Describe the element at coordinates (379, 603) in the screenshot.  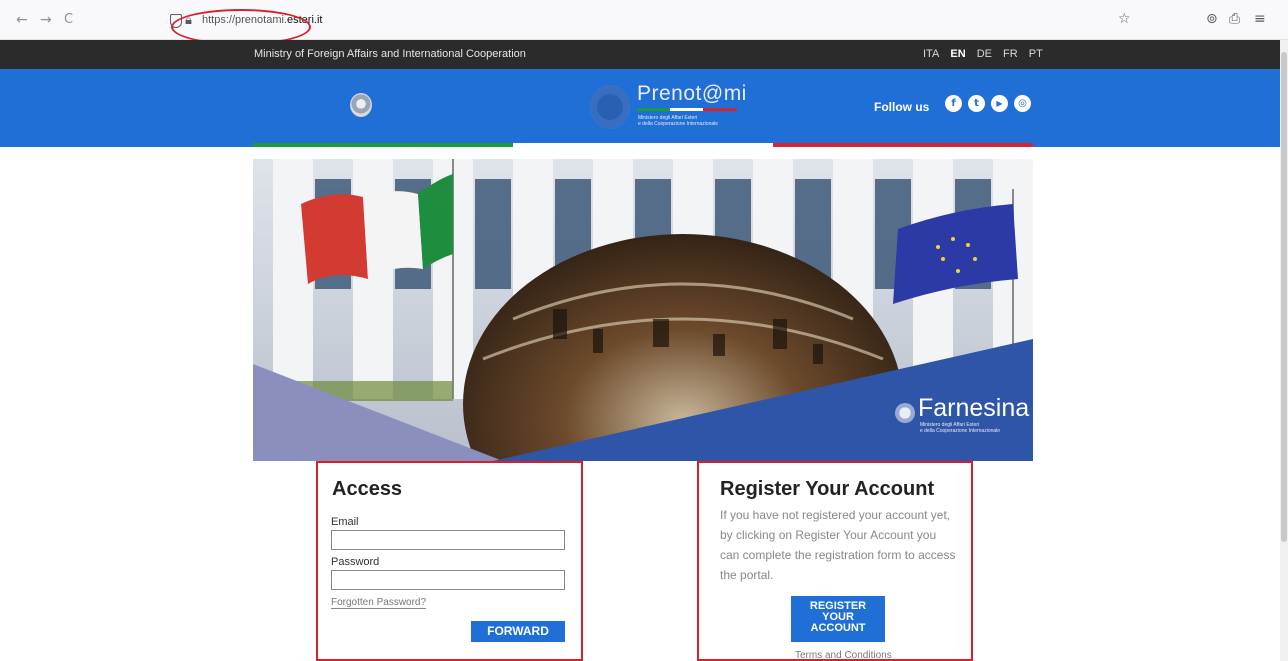
I see `forgot-password-link: Forgotten Password?` at that location.